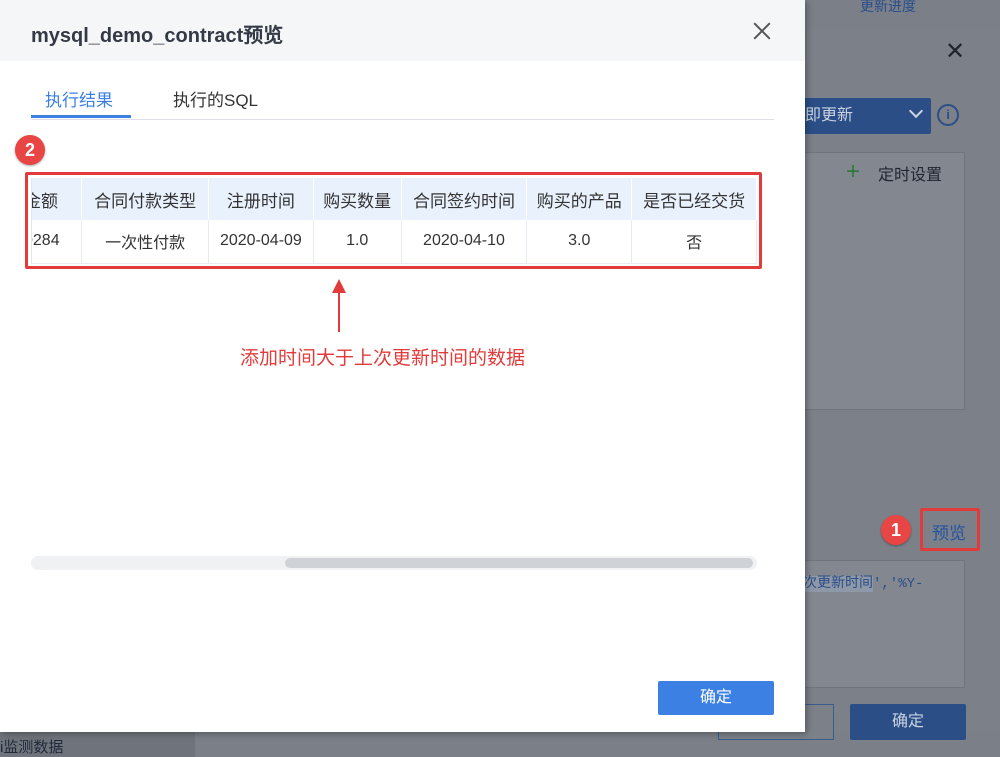 The height and width of the screenshot is (757, 1000). I want to click on timer-settings-label: 定时设置, so click(910, 175).